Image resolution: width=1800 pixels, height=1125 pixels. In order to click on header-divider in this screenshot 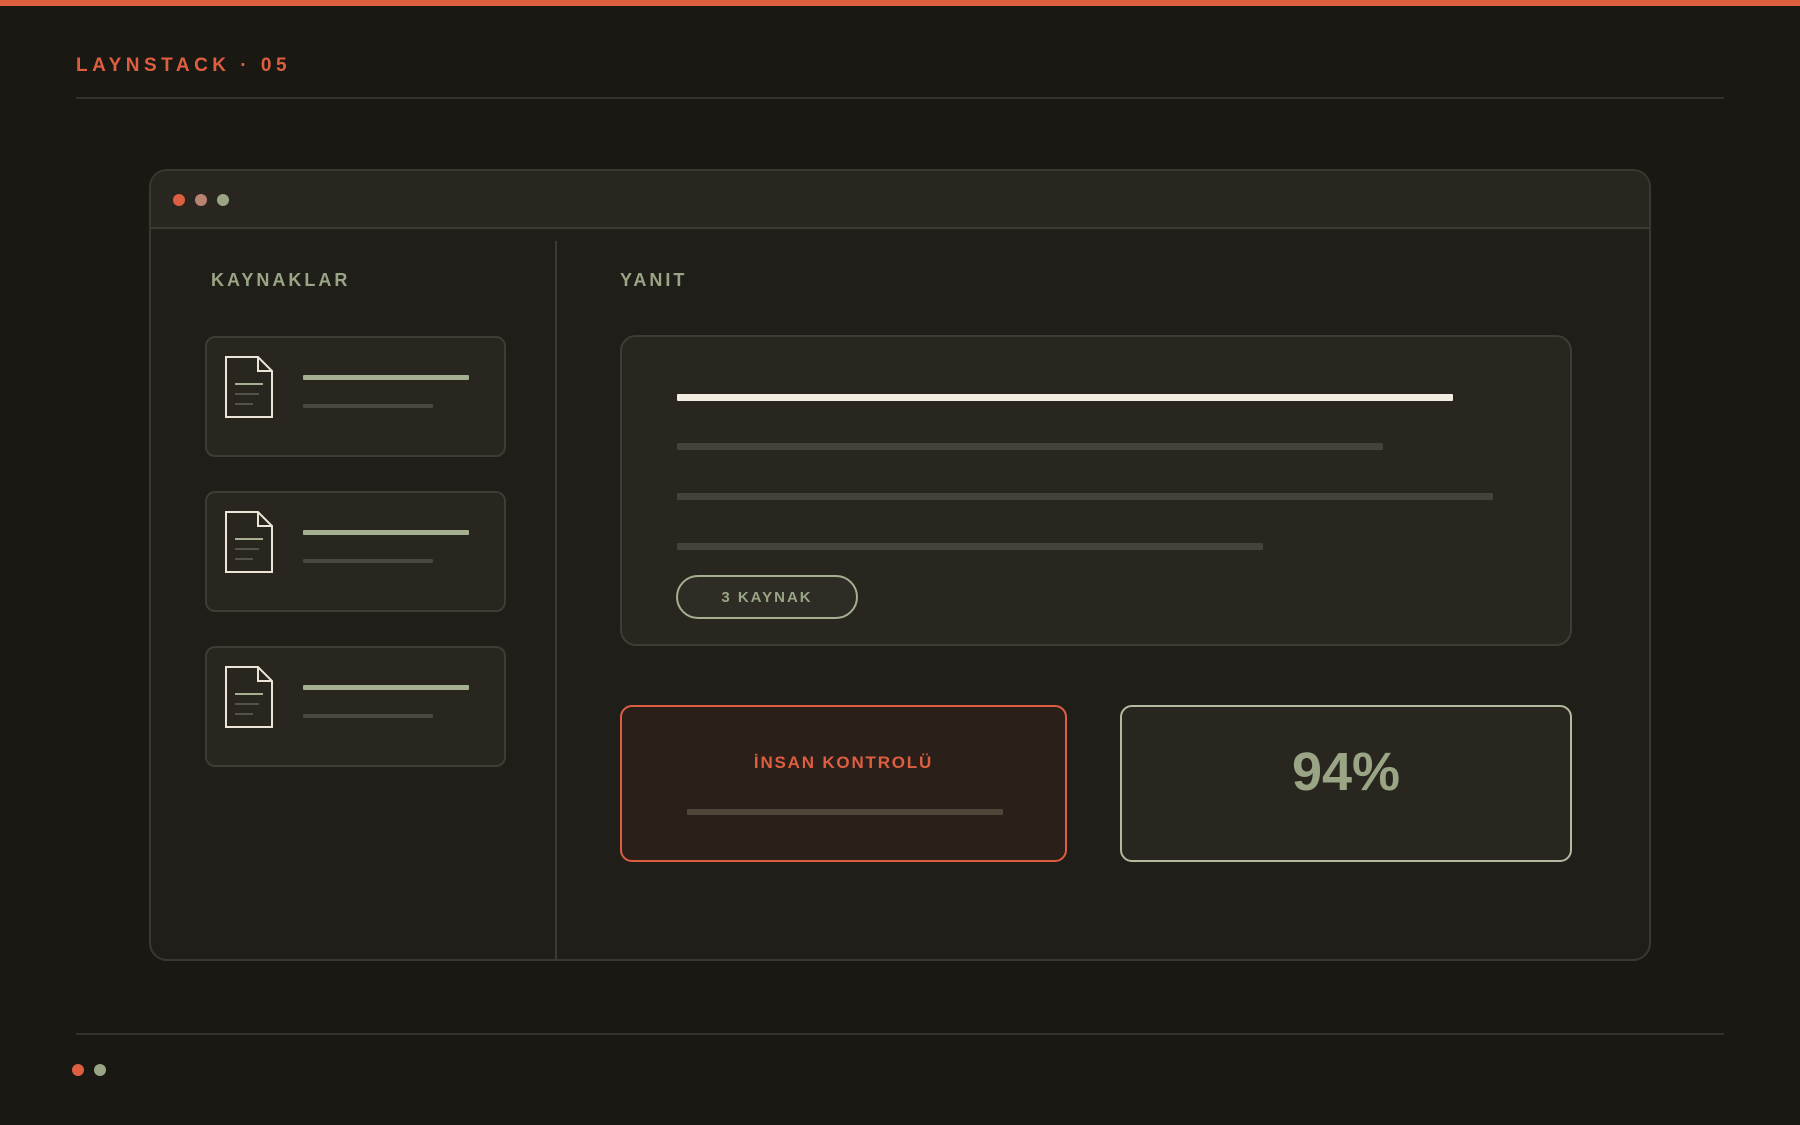, I will do `click(900, 98)`.